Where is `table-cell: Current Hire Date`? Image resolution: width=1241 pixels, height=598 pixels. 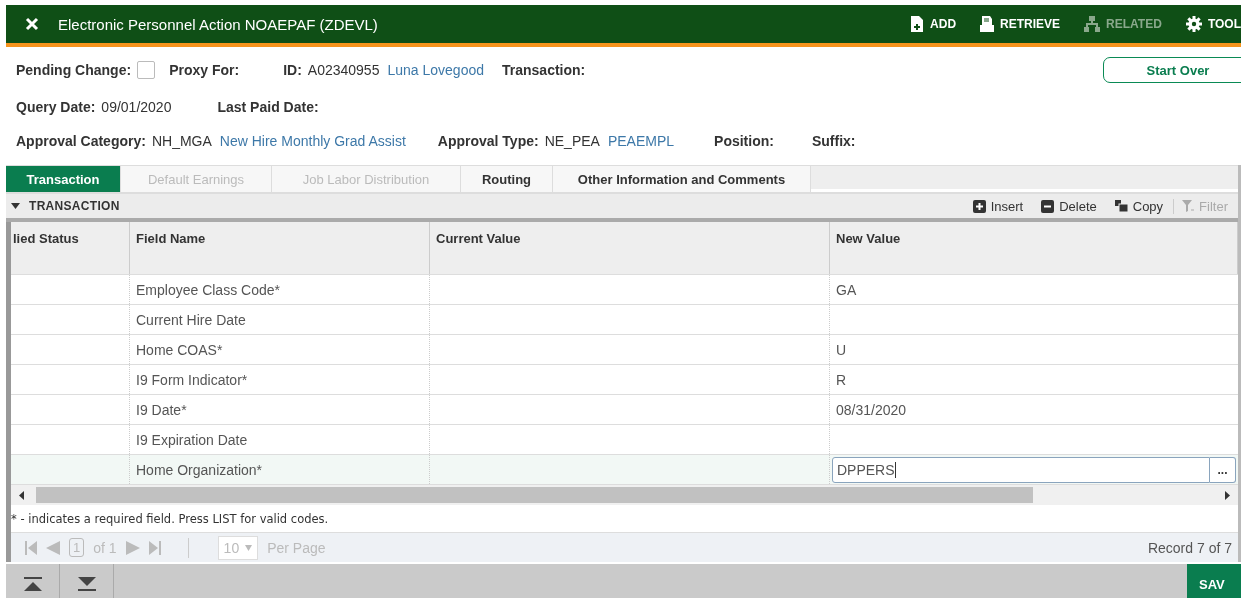
table-cell: Current Hire Date is located at coordinates (280, 319).